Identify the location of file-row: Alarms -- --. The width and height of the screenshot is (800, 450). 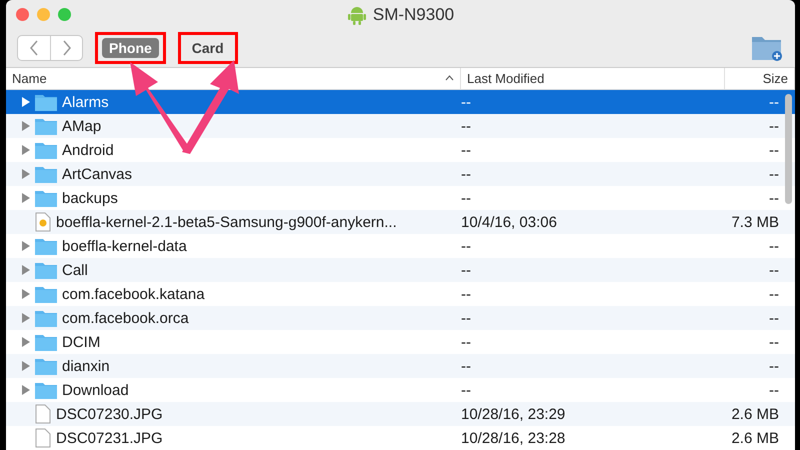
(400, 102).